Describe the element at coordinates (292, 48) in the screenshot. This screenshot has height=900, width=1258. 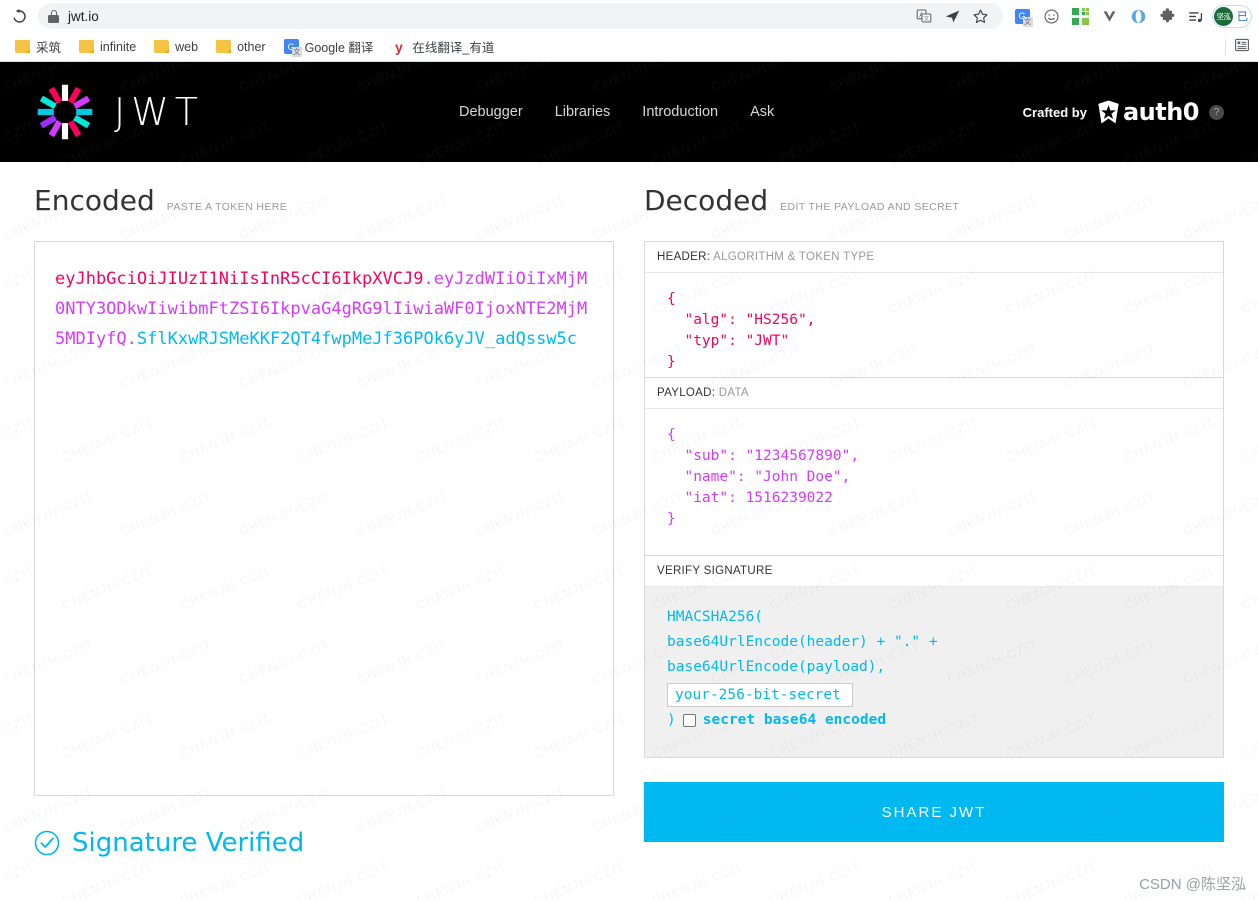
I see `google-translate-icon: G` at that location.